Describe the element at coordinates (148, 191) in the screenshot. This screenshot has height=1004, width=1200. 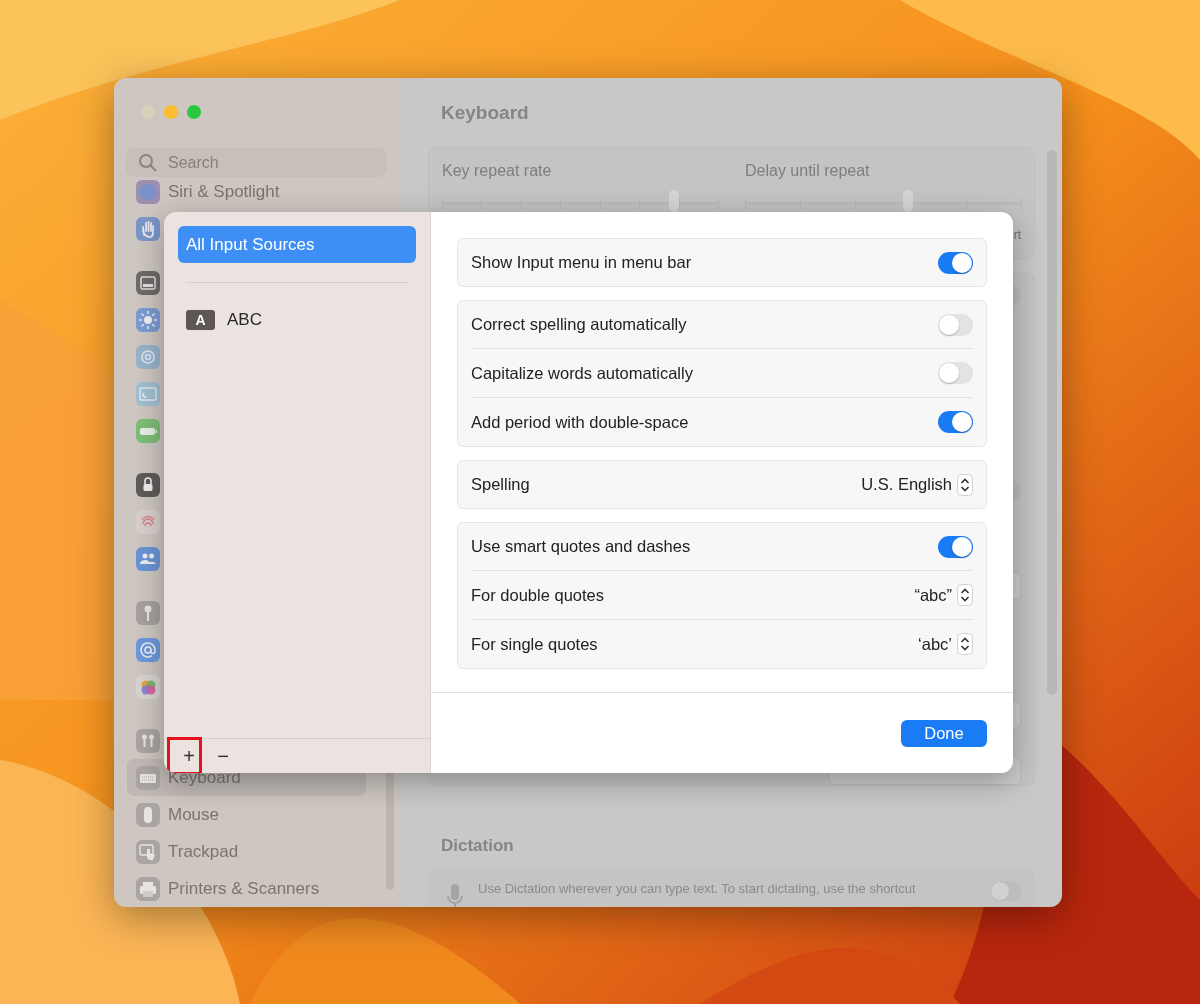
I see `siri-icon` at that location.